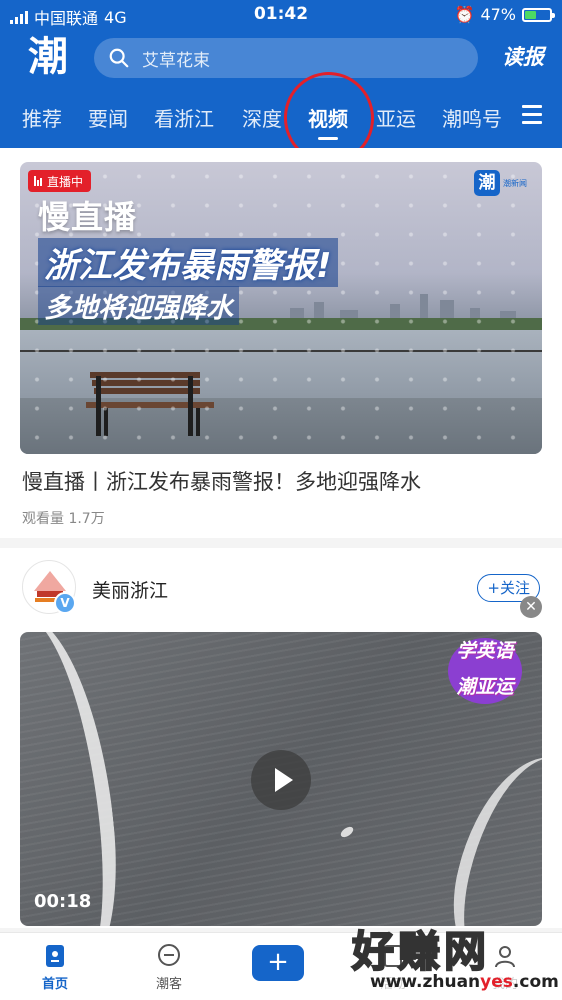 This screenshot has width=562, height=1000. What do you see at coordinates (169, 955) in the screenshot?
I see `chat-icon` at bounding box center [169, 955].